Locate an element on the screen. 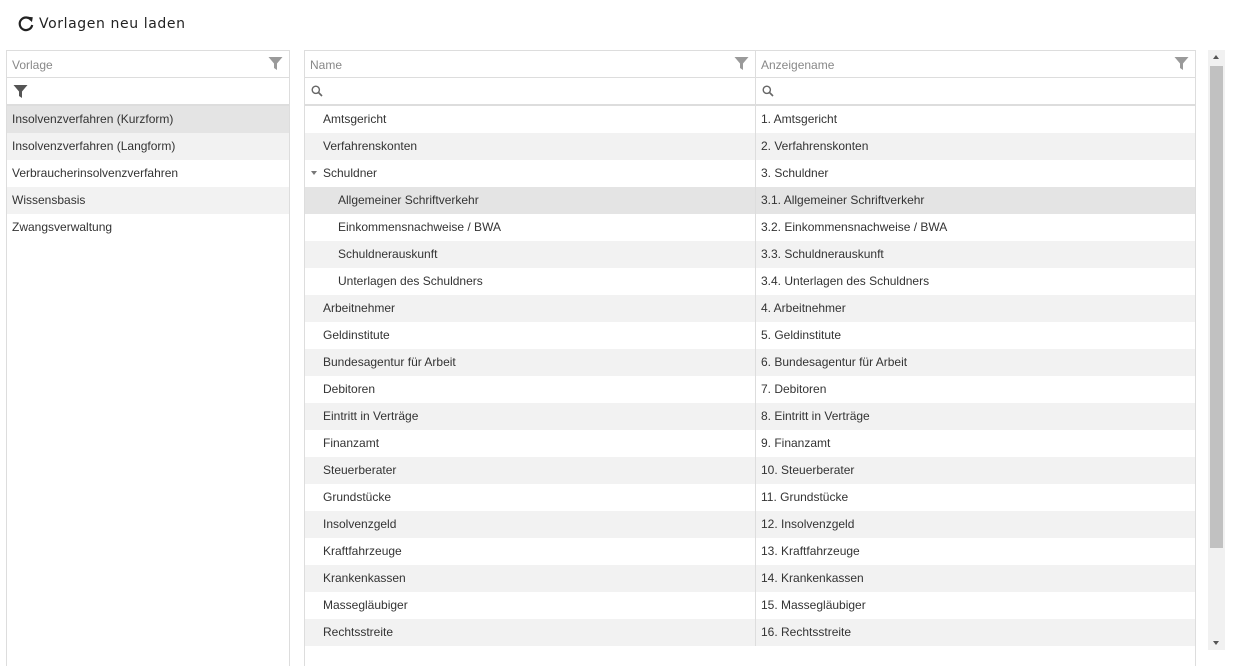  row-name: Bundesagentur für Arbeit is located at coordinates (530, 362).